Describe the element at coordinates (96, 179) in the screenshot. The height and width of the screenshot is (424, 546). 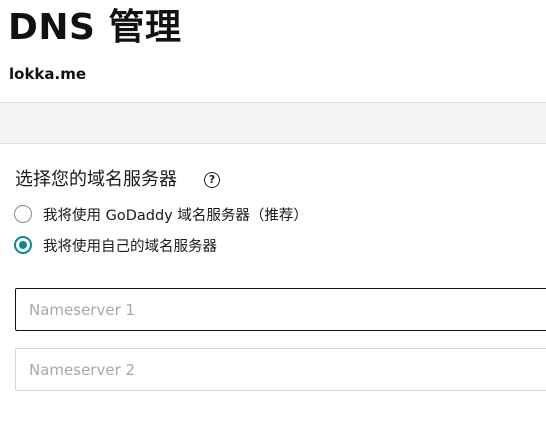
I see `nameserver-section-heading: 选择您的域名服务器` at that location.